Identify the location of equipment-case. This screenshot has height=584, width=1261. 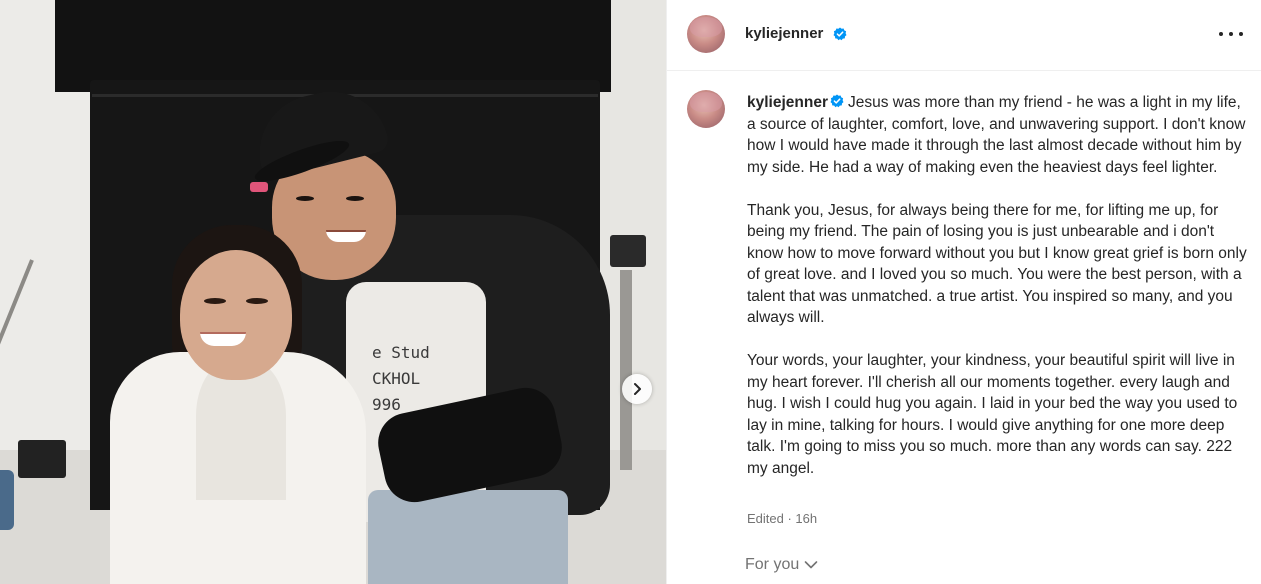
(42, 459).